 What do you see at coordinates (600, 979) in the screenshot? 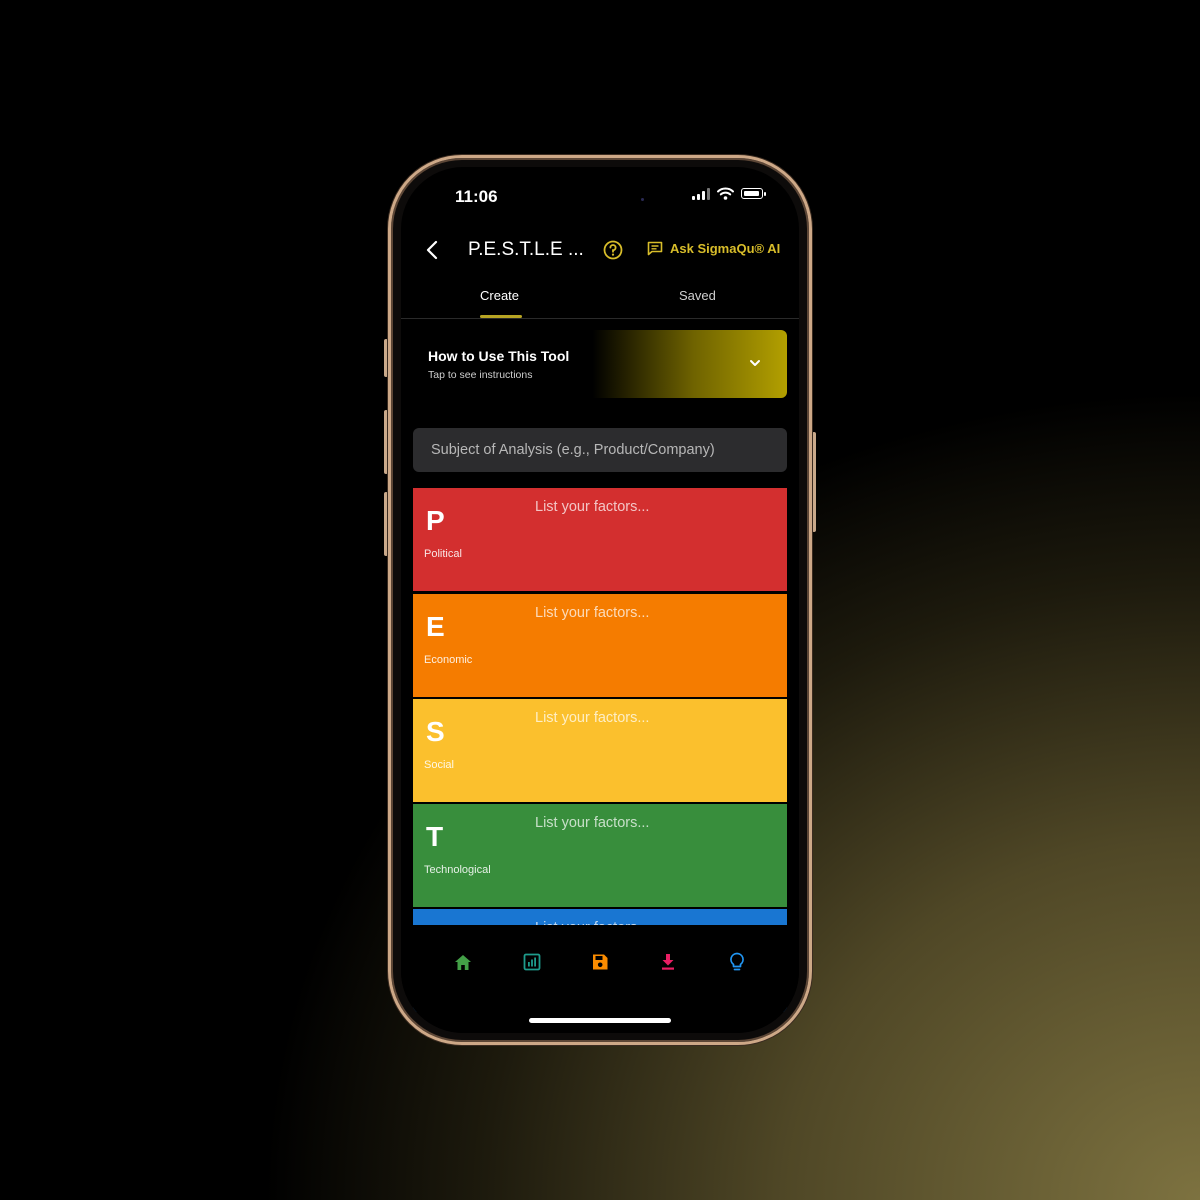
I see `bottom-nav` at bounding box center [600, 979].